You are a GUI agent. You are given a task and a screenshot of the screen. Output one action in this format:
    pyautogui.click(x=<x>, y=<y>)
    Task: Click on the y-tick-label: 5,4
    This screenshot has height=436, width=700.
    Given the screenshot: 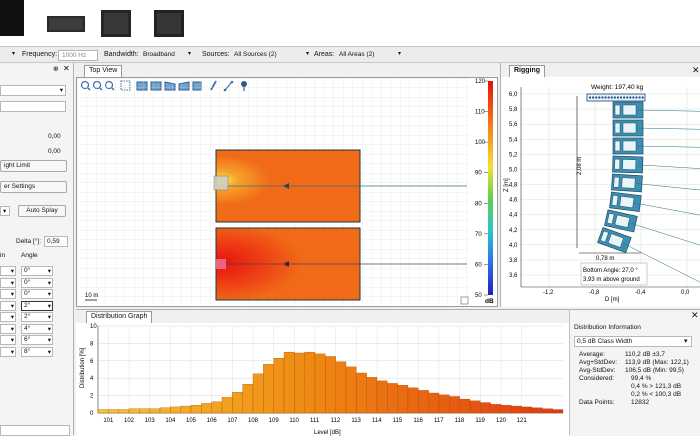 What is the action you would take?
    pyautogui.click(x=513, y=140)
    